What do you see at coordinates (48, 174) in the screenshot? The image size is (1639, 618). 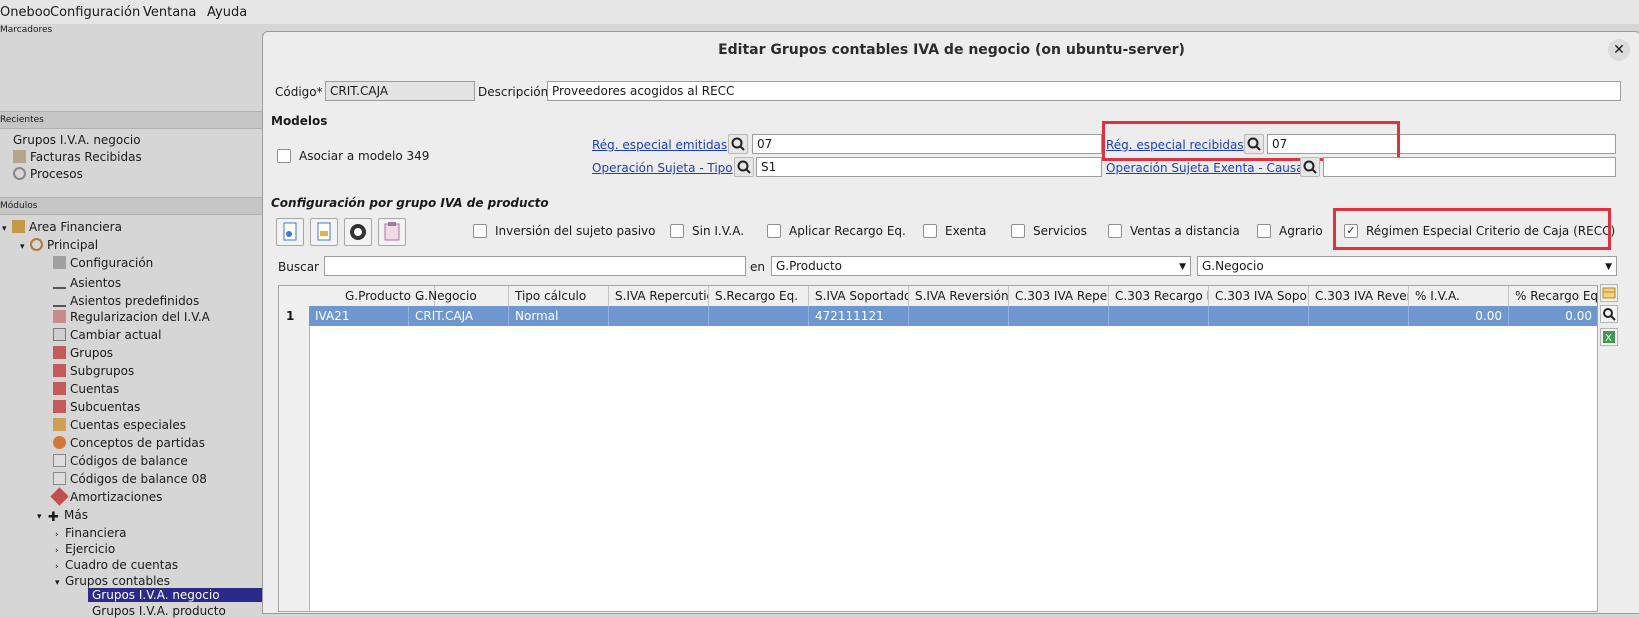 I see `recent-item-procesos: Procesos` at bounding box center [48, 174].